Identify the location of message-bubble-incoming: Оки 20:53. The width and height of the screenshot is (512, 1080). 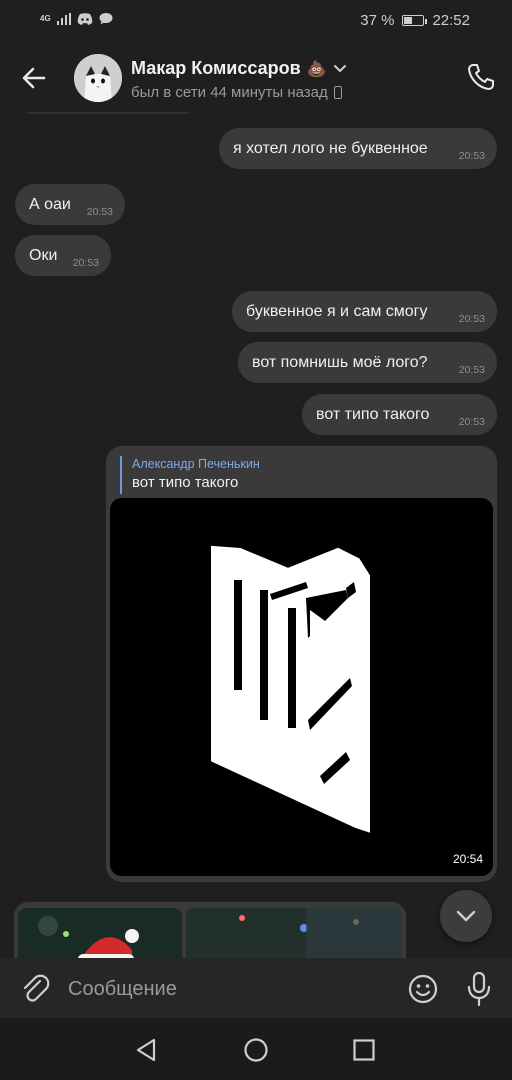
(63, 255).